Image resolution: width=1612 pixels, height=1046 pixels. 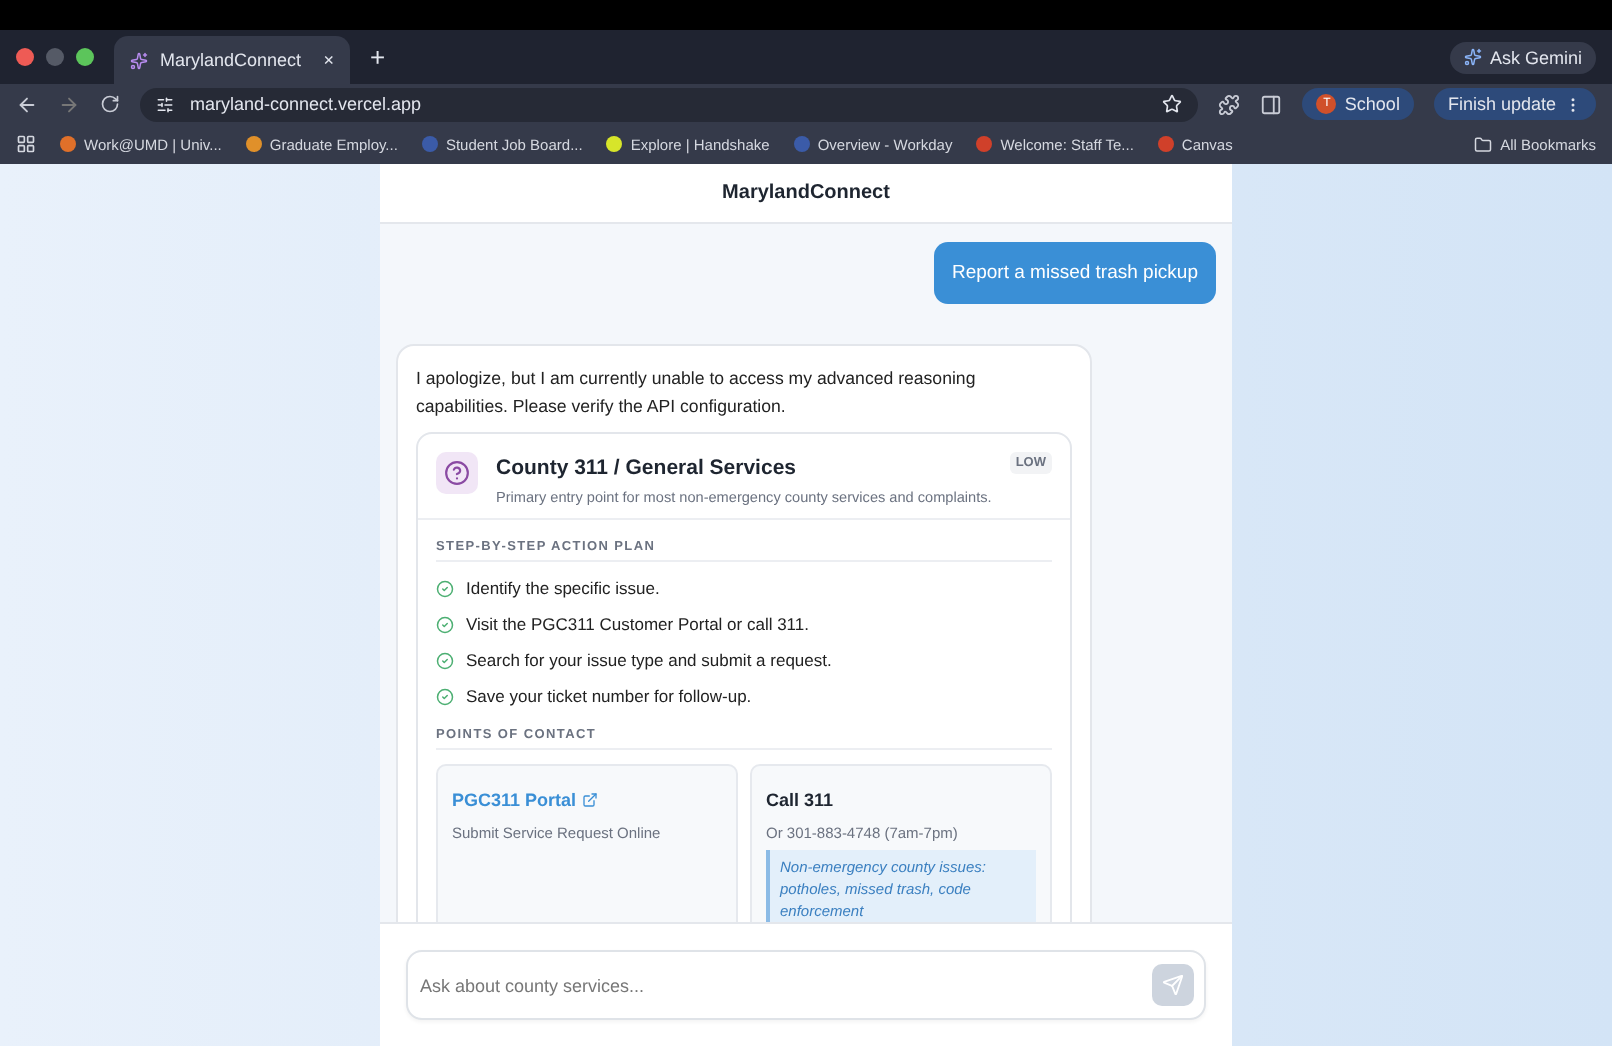 I want to click on step-text: Search for your issue type and submit a request., so click(x=649, y=660).